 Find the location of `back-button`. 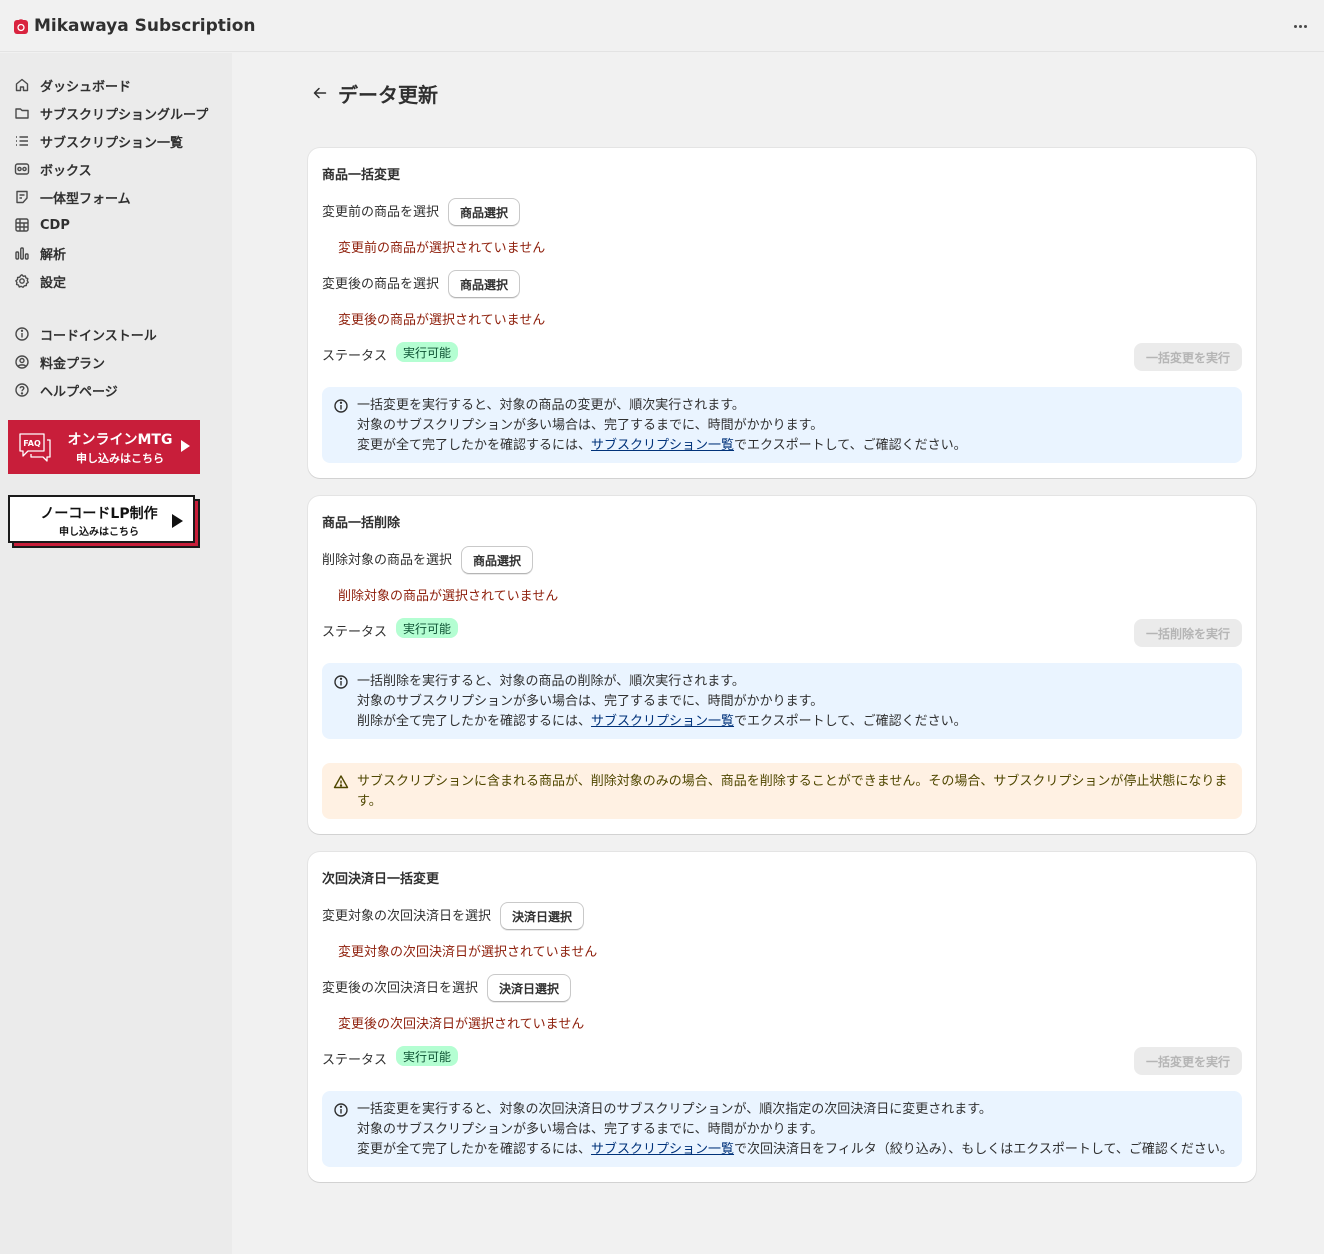

back-button is located at coordinates (320, 93).